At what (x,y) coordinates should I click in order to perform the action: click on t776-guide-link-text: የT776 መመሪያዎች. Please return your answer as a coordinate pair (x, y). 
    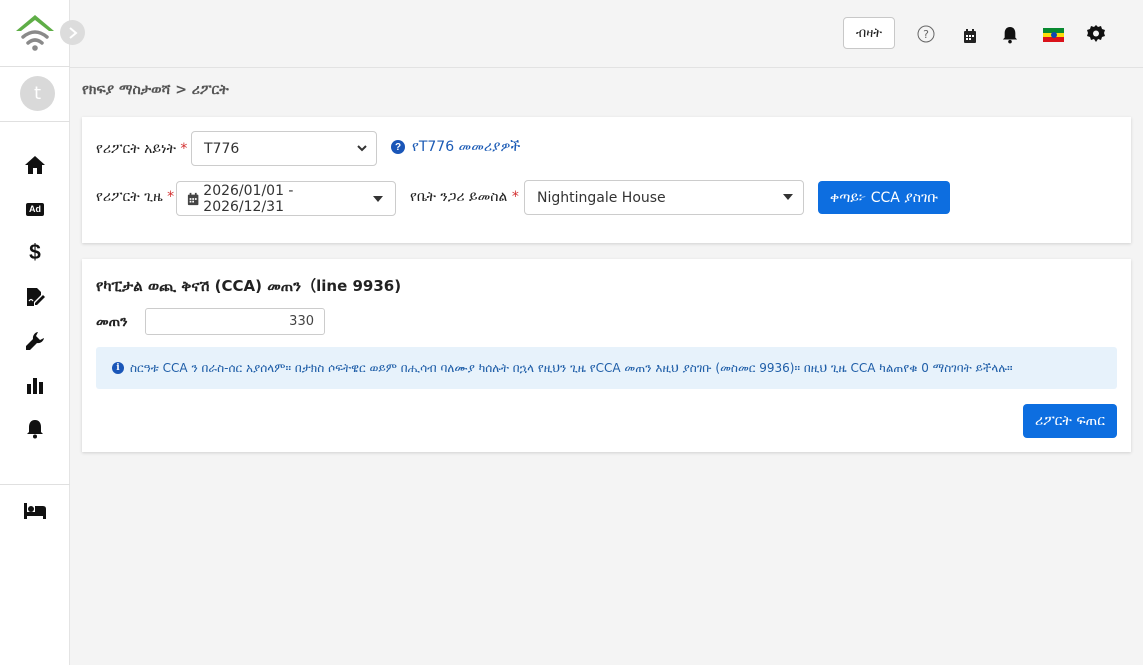
    Looking at the image, I should click on (466, 147).